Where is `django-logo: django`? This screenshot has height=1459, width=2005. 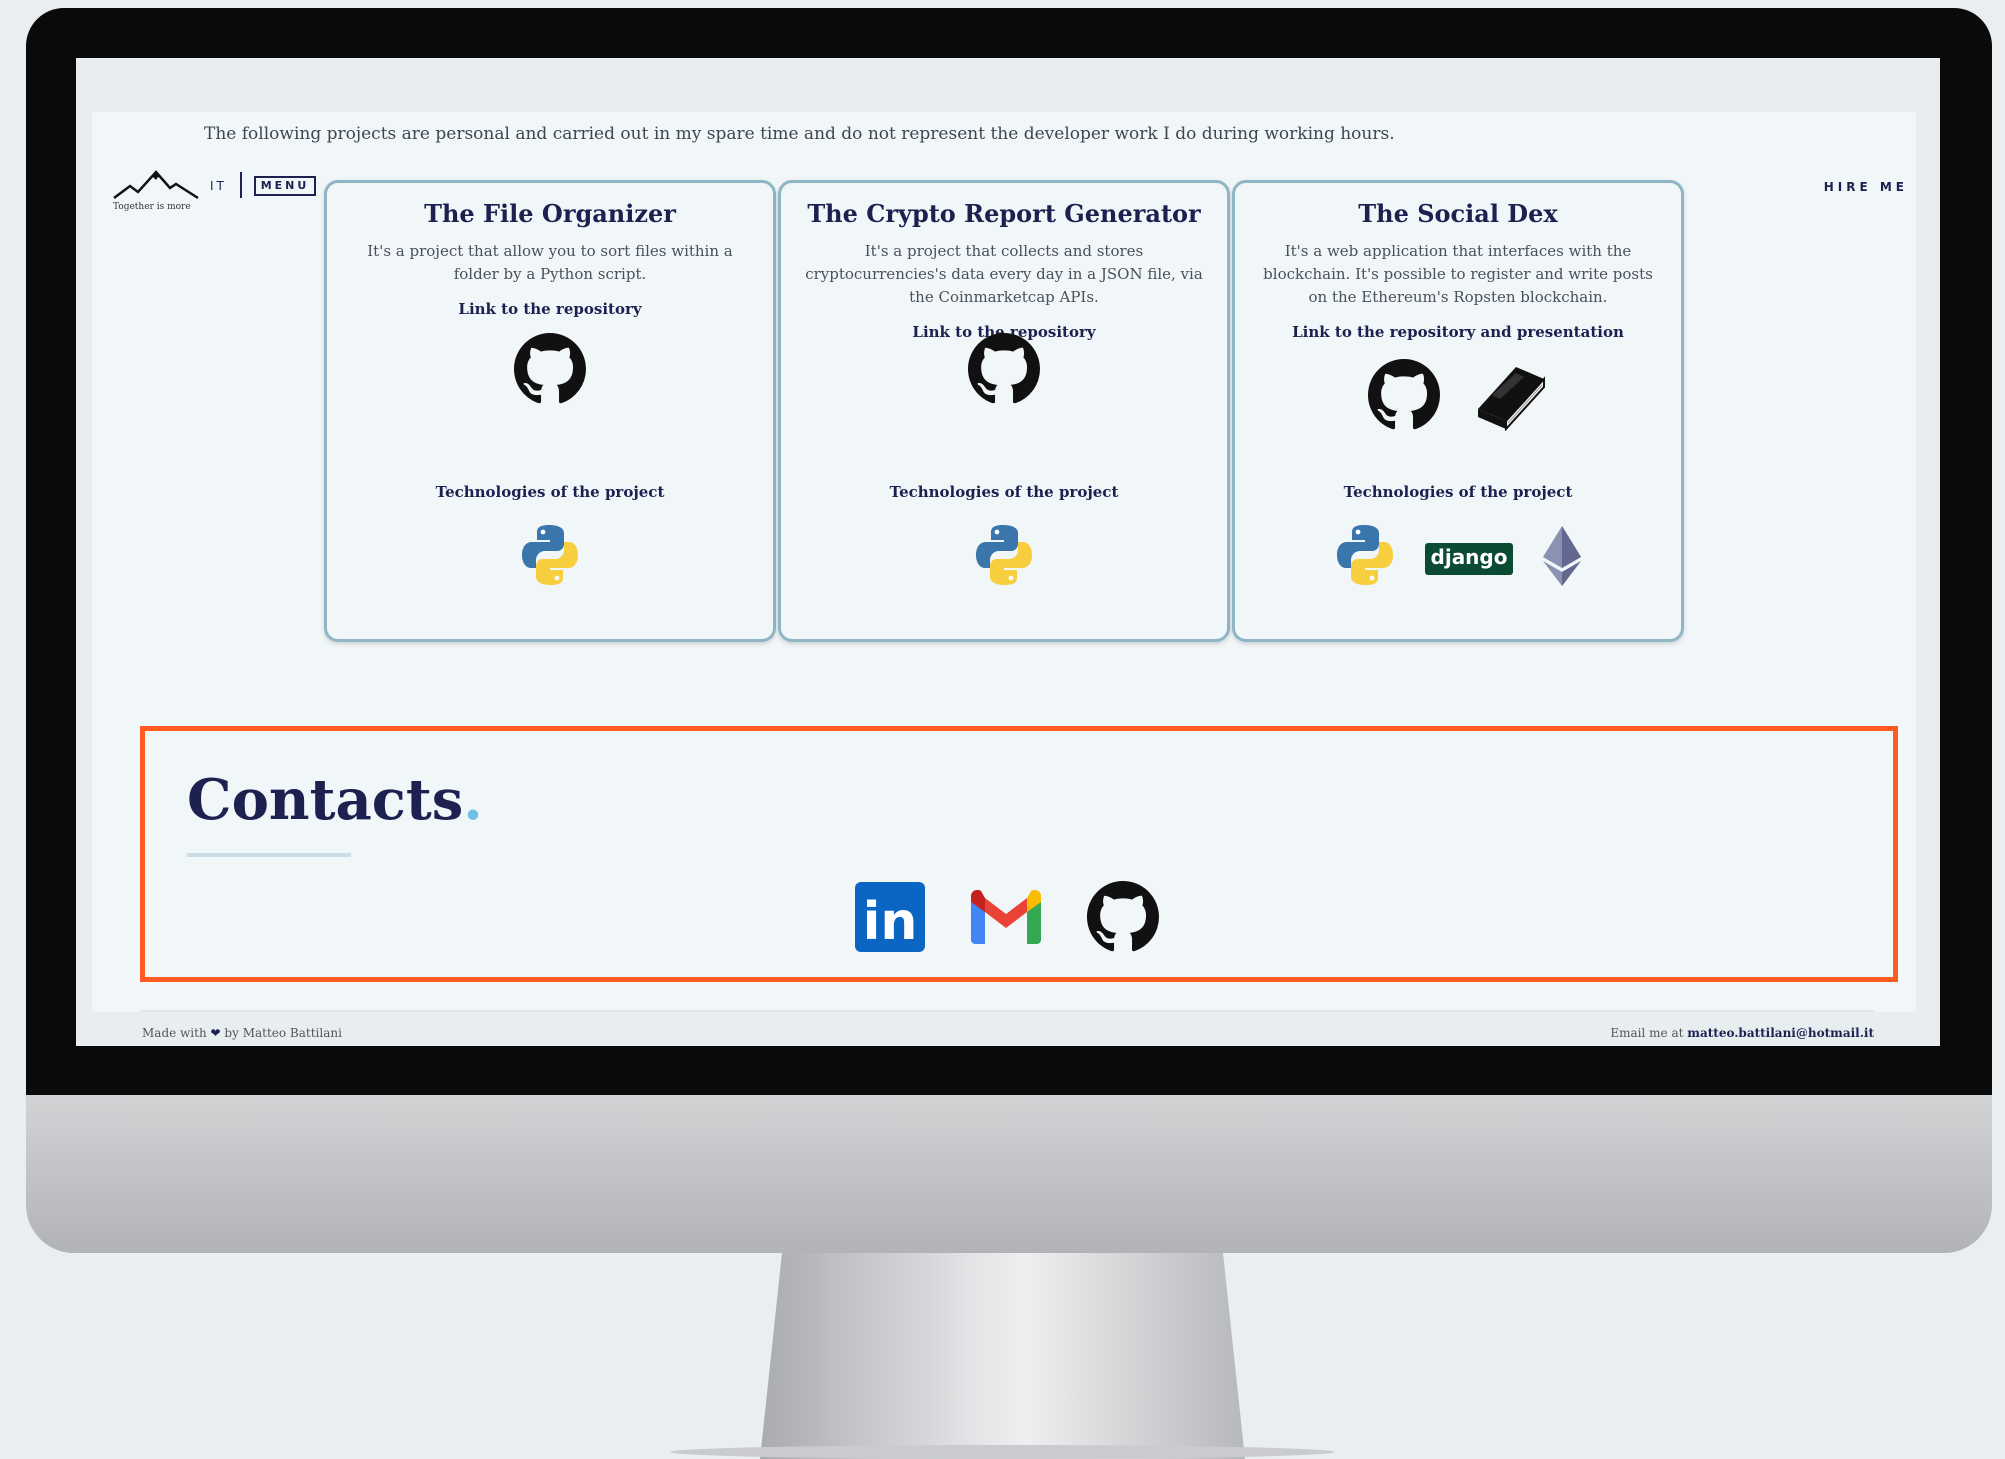
django-logo: django is located at coordinates (1469, 559).